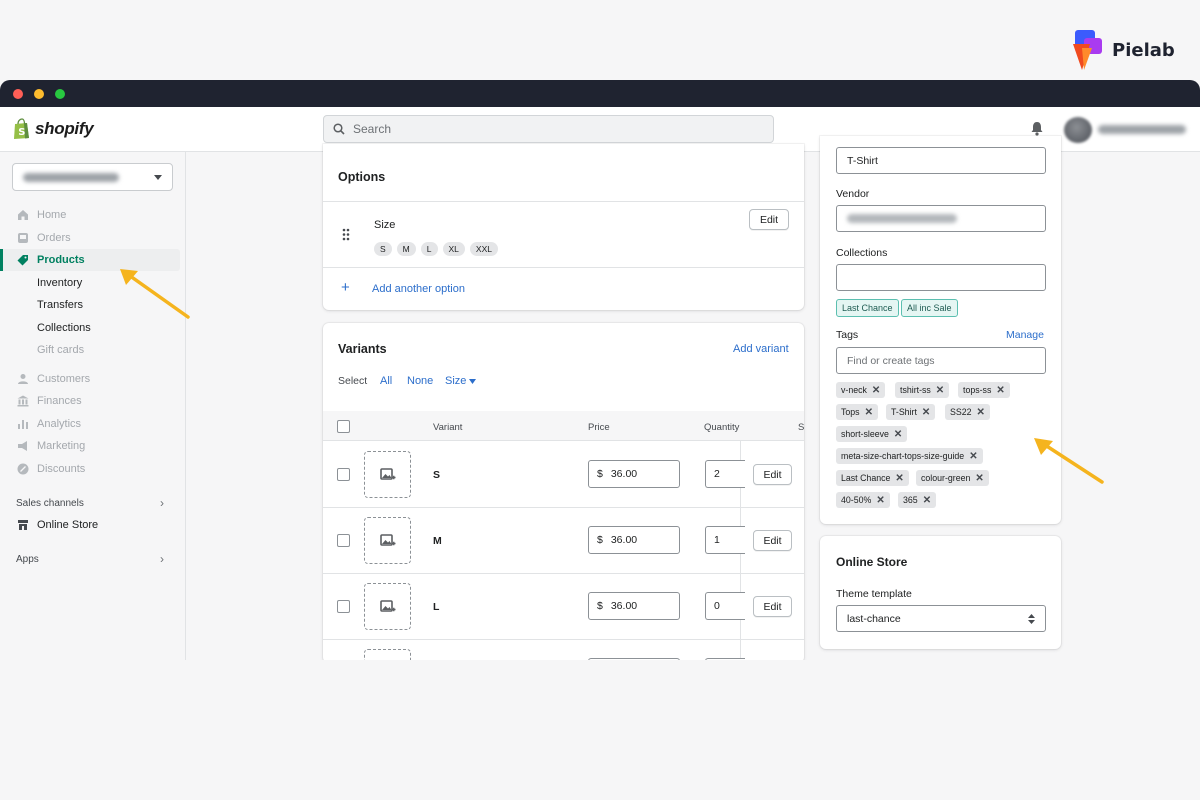 The height and width of the screenshot is (800, 1200). Describe the element at coordinates (1143, 50) in the screenshot. I see `pielab-name: Pielab` at that location.